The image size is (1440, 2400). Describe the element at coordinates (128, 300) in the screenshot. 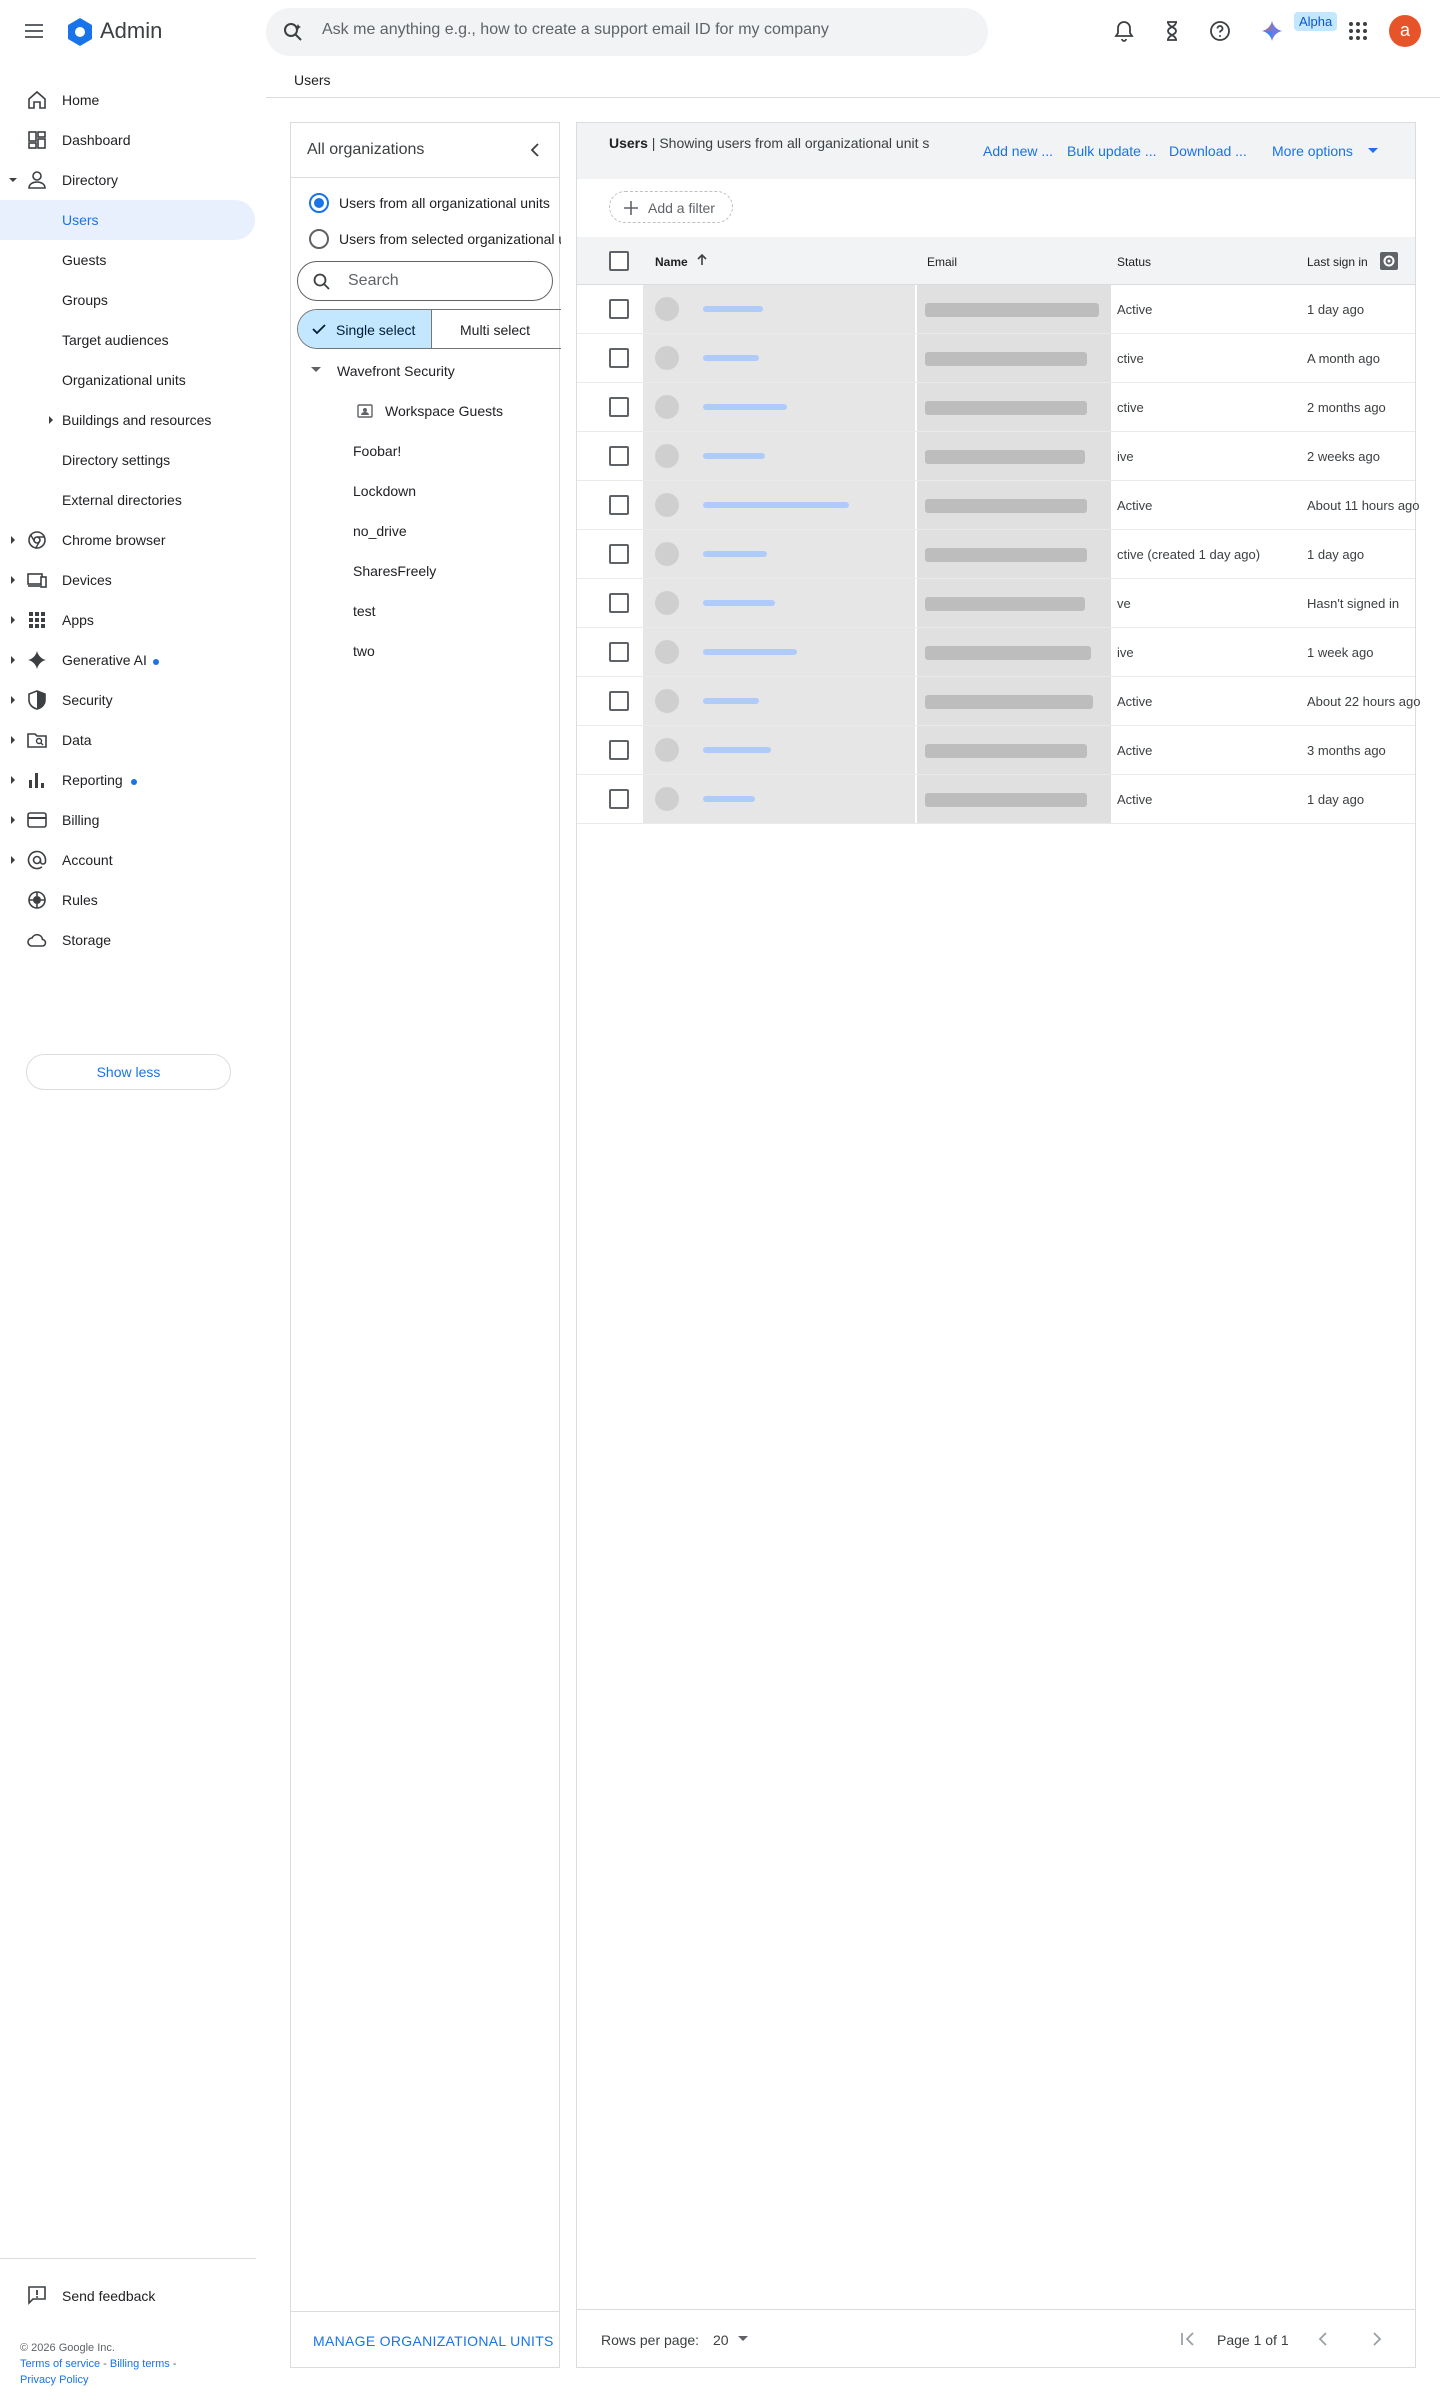

I see `sidebar-item-groups: Groups` at that location.